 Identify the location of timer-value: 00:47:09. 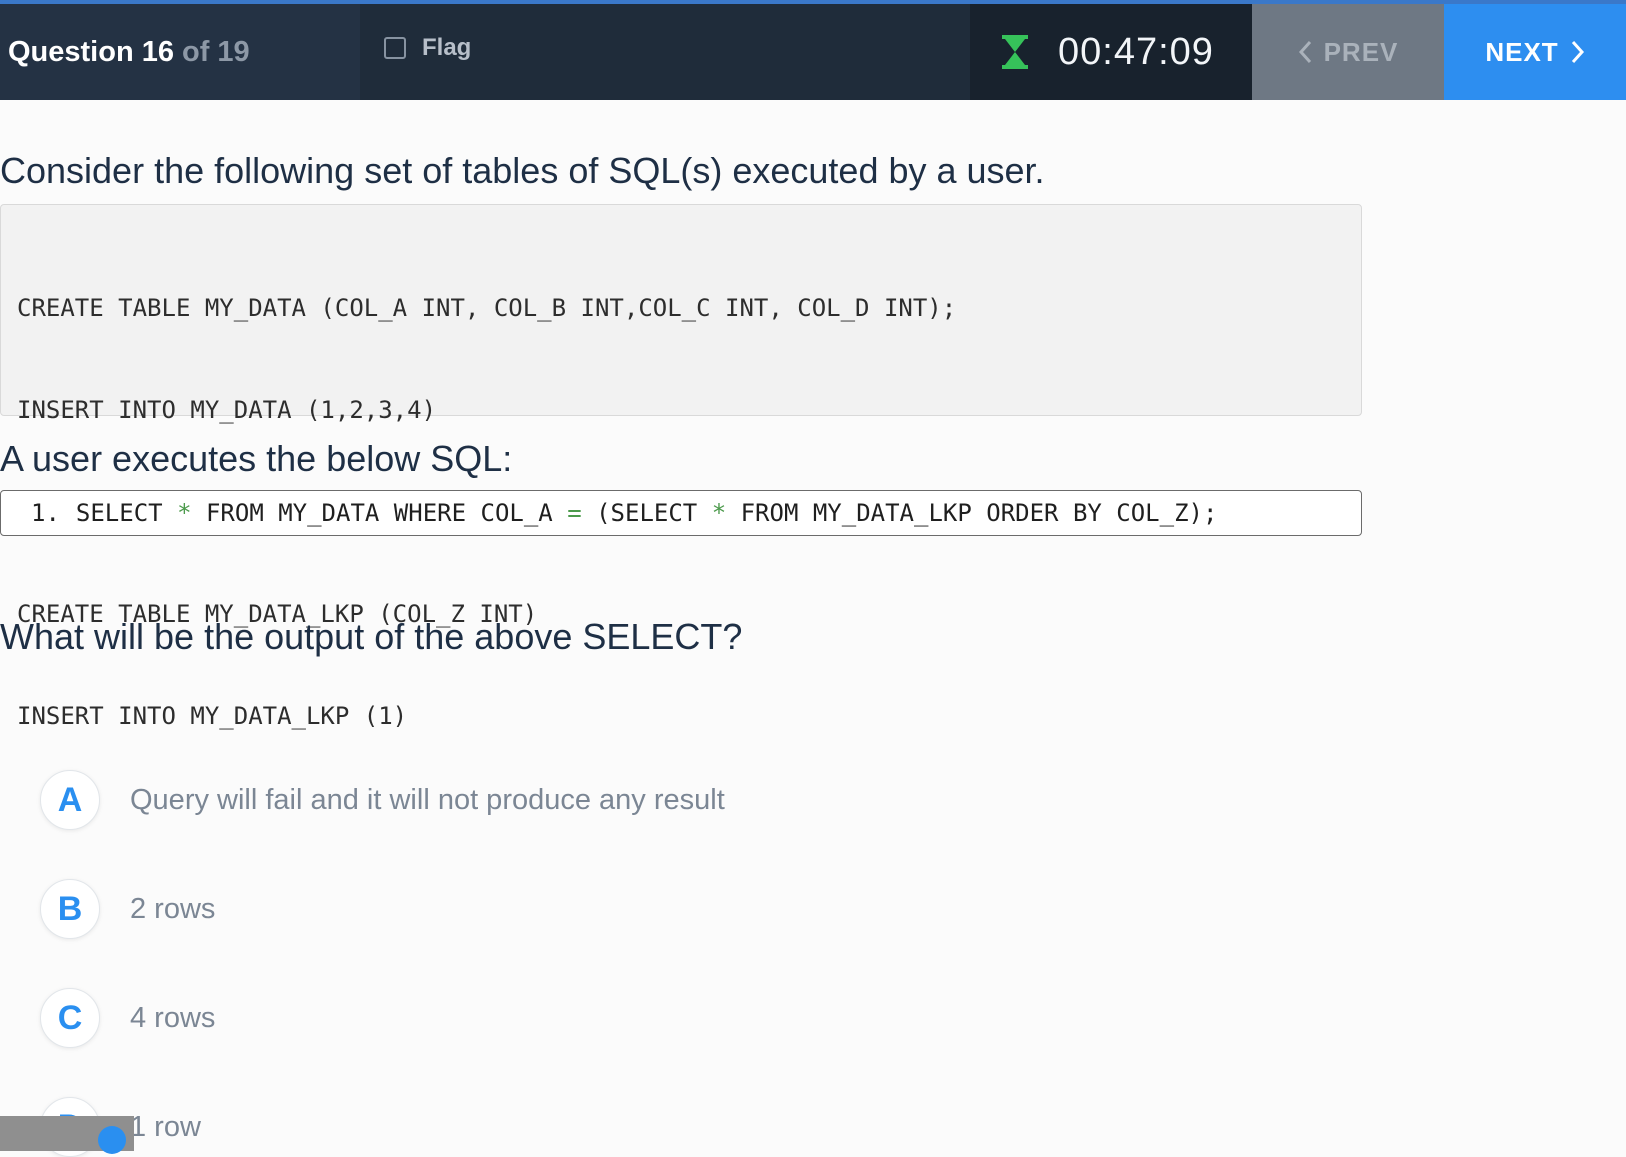
(1136, 51).